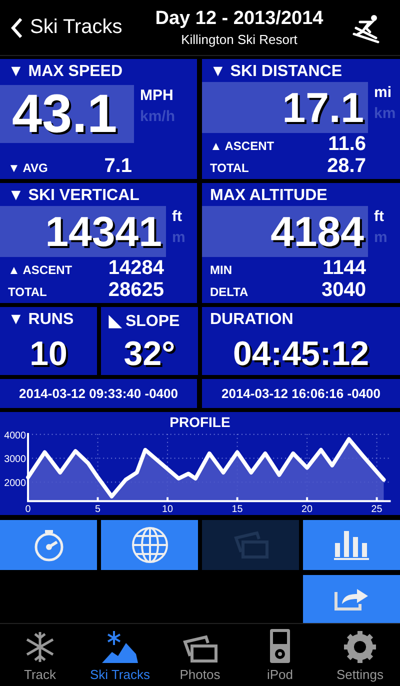  What do you see at coordinates (346, 166) in the screenshot?
I see `stat-number: 28.7` at bounding box center [346, 166].